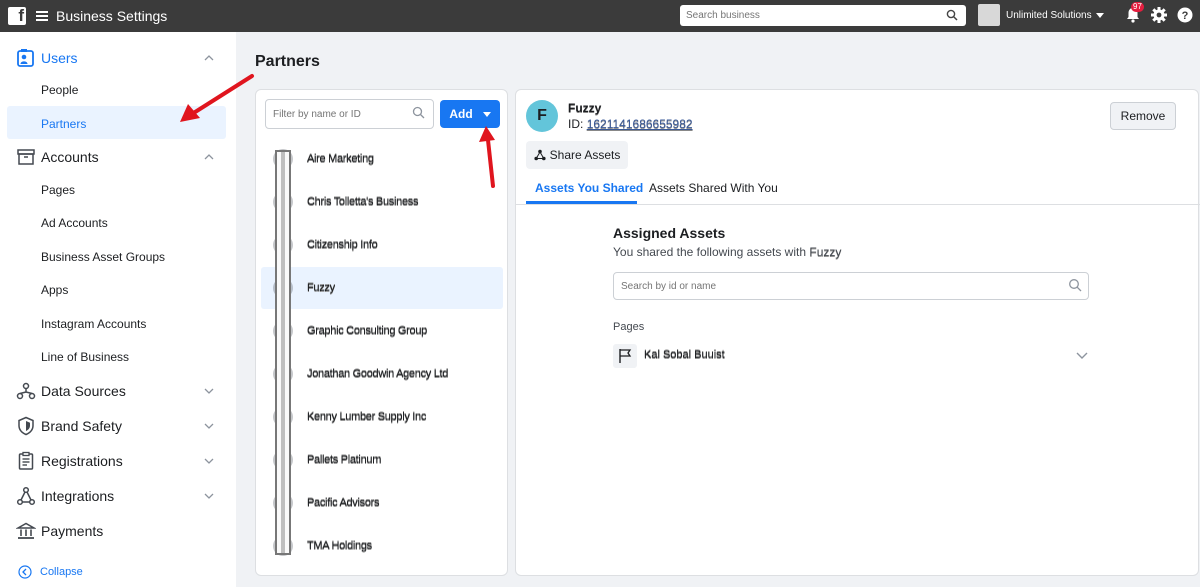 Image resolution: width=1200 pixels, height=587 pixels. What do you see at coordinates (26, 157) in the screenshot?
I see `accounts-icon` at bounding box center [26, 157].